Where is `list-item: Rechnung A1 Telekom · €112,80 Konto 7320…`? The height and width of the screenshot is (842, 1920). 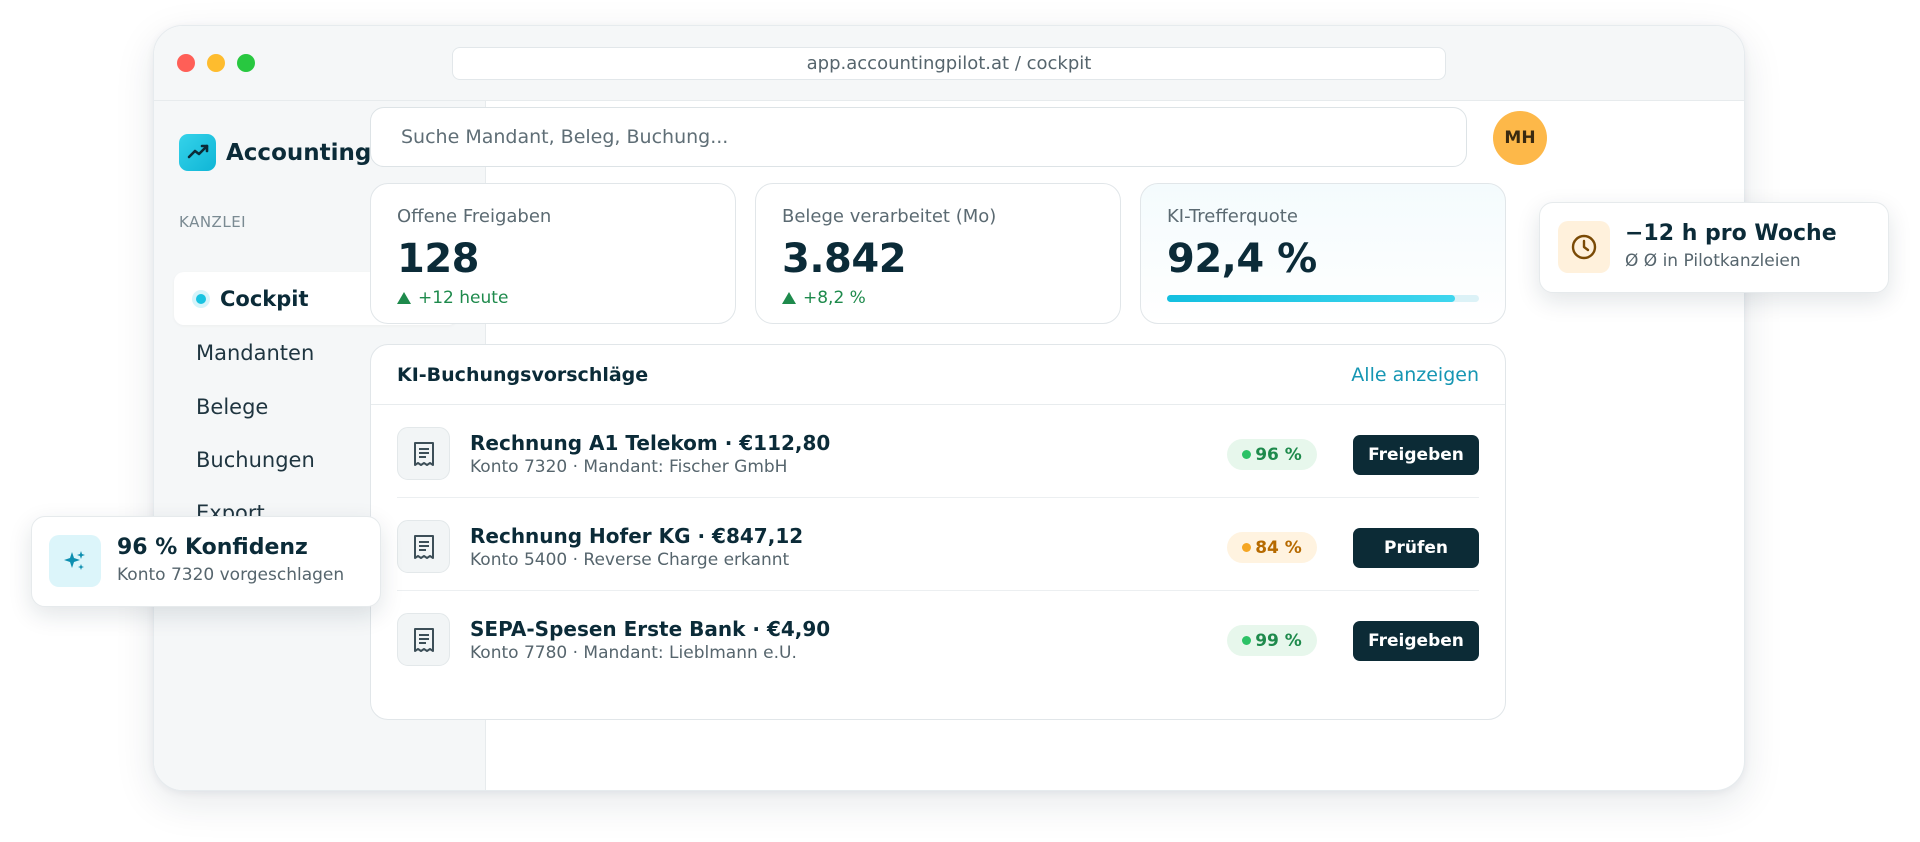 list-item: Rechnung A1 Telekom · €112,80 Konto 7320… is located at coordinates (938, 451).